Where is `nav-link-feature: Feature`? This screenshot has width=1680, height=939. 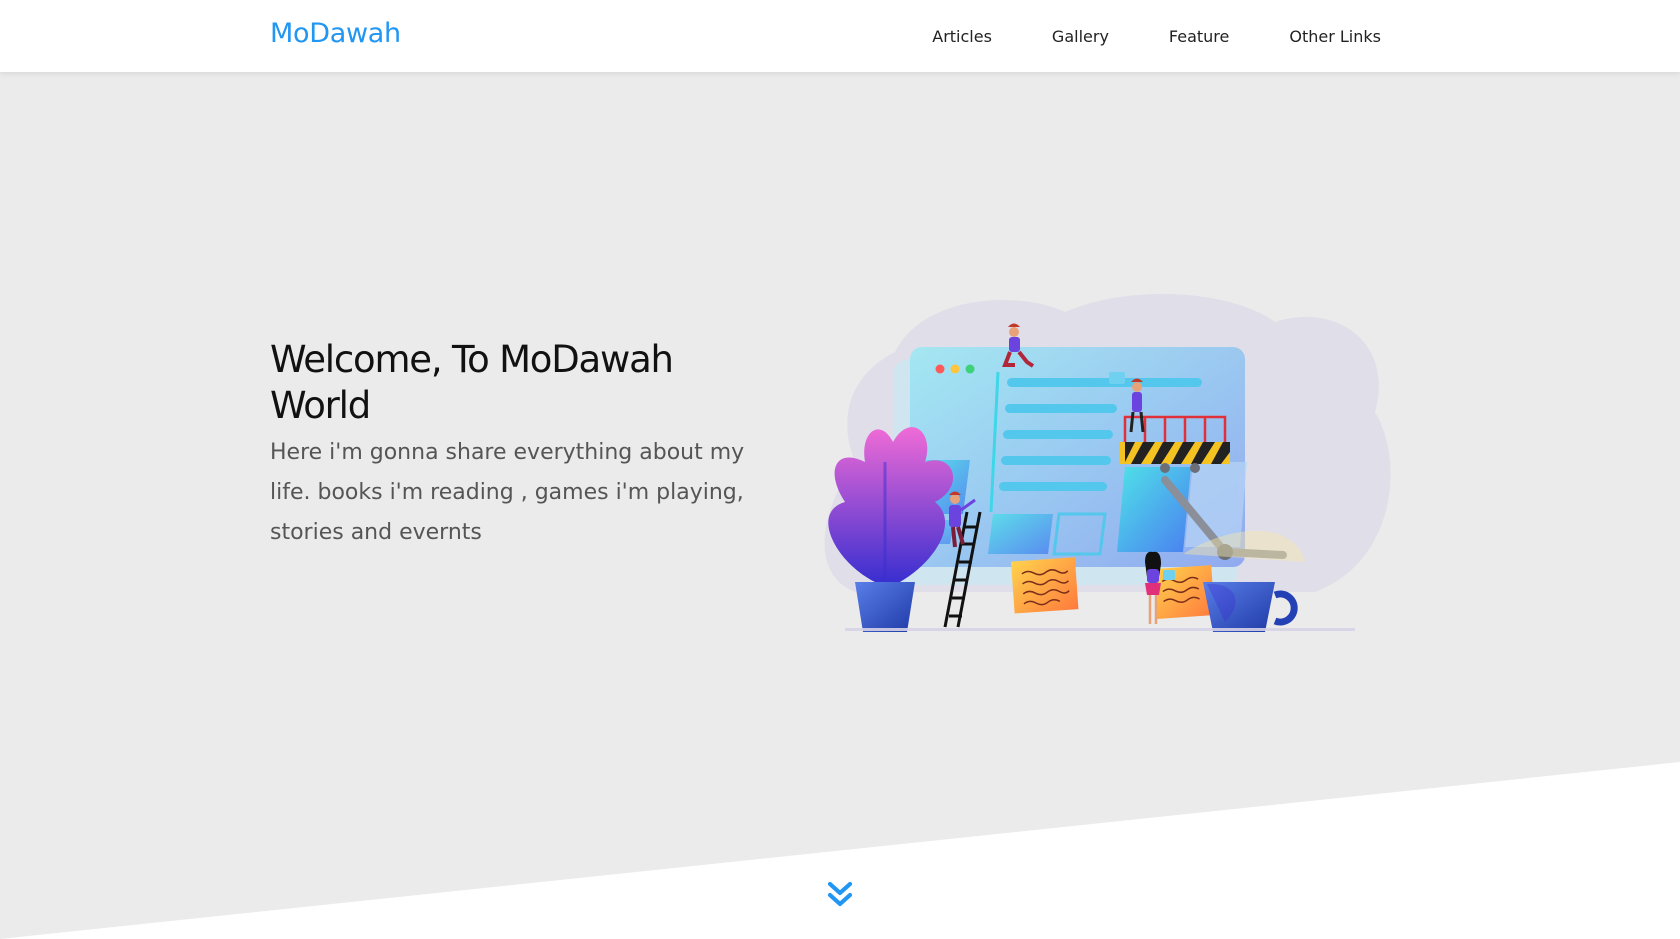 nav-link-feature: Feature is located at coordinates (1199, 36).